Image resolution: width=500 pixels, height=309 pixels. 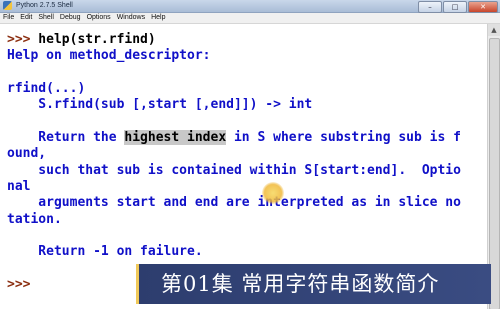 What do you see at coordinates (34, 219) in the screenshot?
I see `output-line: tation.` at bounding box center [34, 219].